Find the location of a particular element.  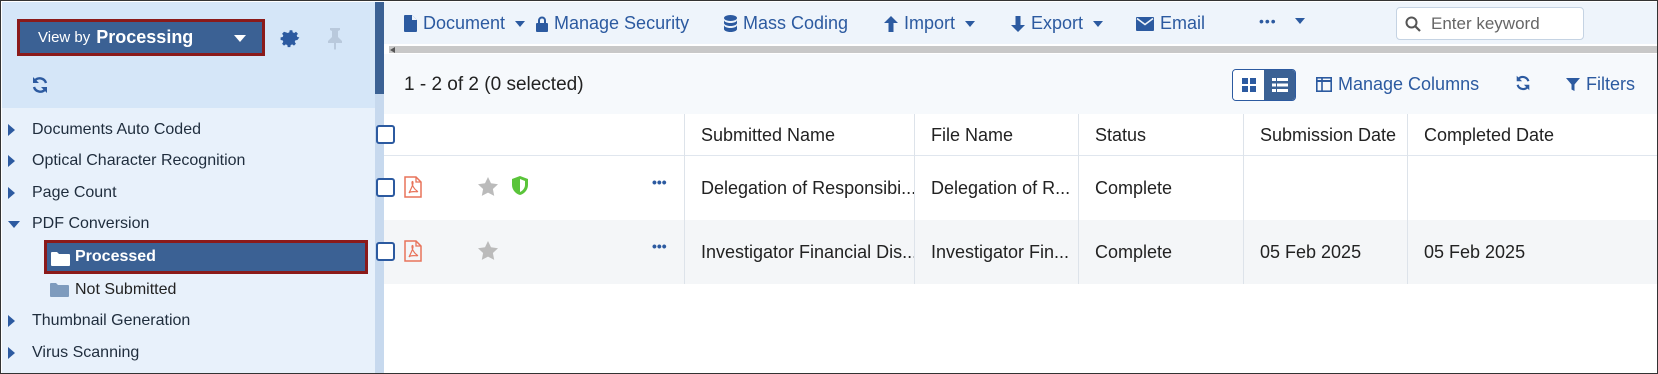

list-view-button is located at coordinates (1279, 85).